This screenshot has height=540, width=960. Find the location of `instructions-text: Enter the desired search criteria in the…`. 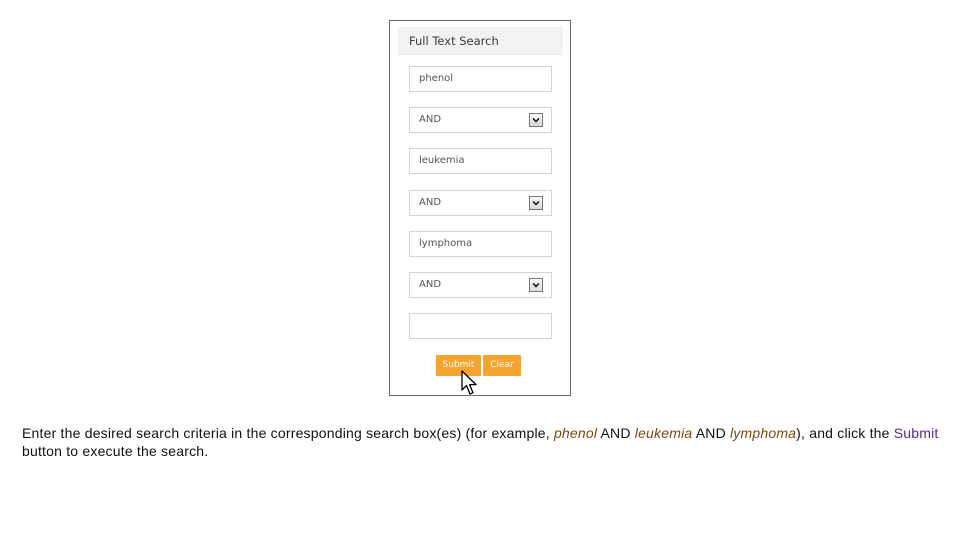

instructions-text: Enter the desired search criteria in the… is located at coordinates (482, 442).